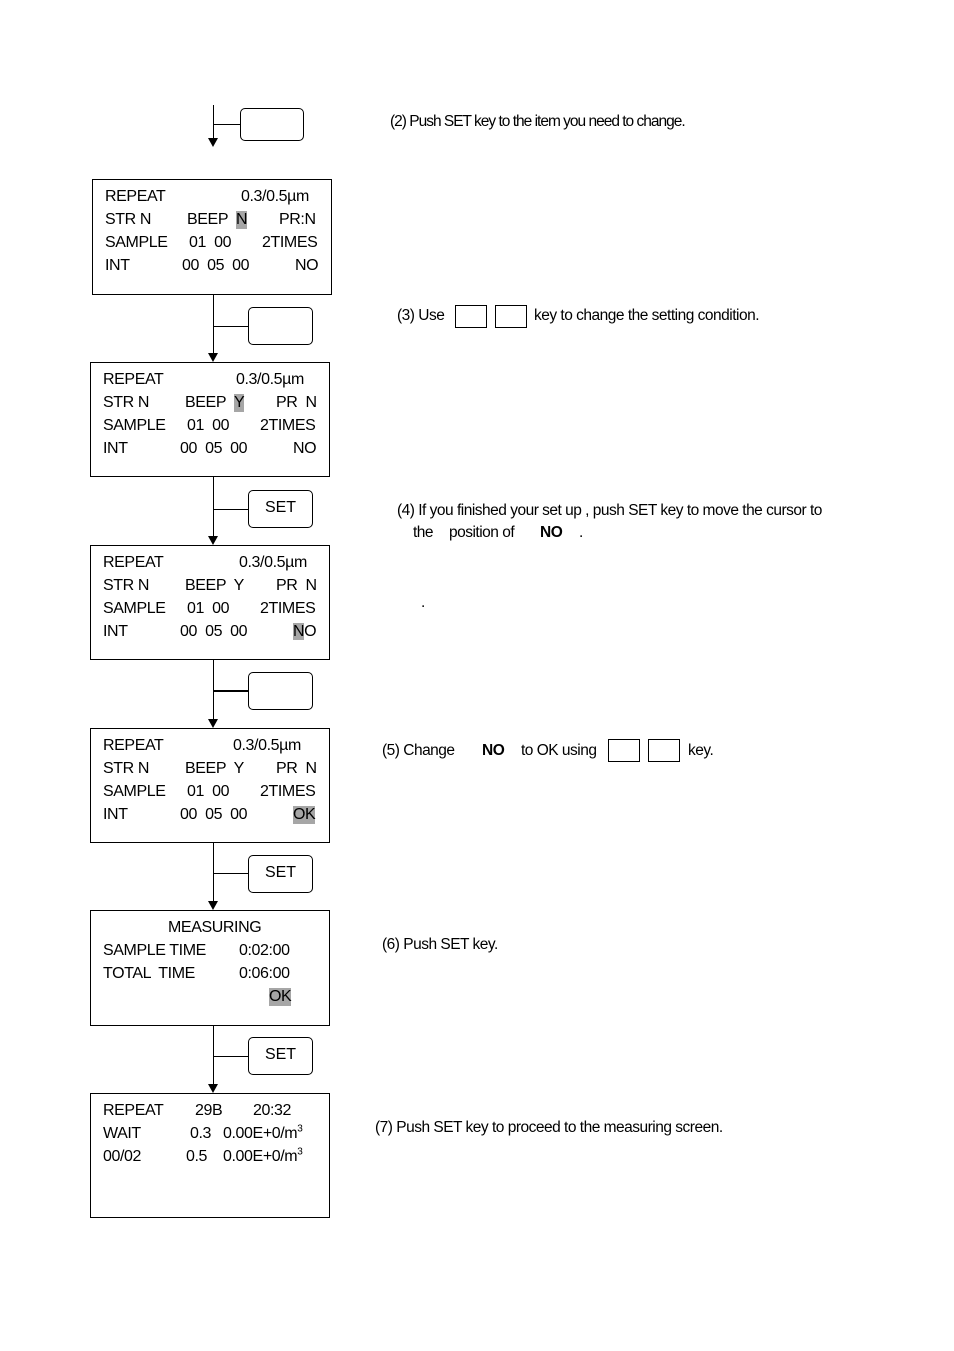 This screenshot has height=1351, width=954. What do you see at coordinates (551, 532) in the screenshot?
I see `step-4-no: NO` at bounding box center [551, 532].